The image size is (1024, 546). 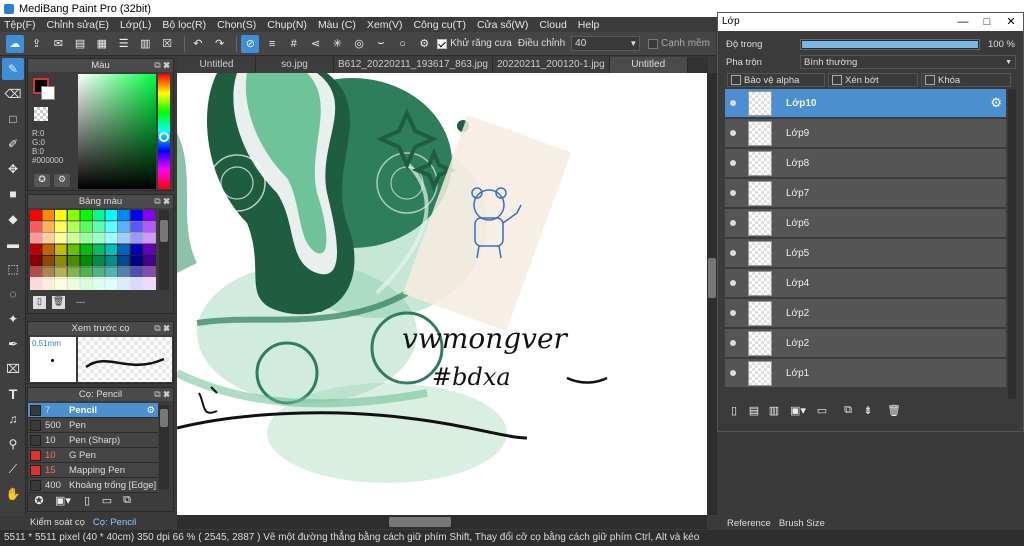 What do you see at coordinates (272, 44) in the screenshot?
I see `parallel-snap-icon: ≡` at bounding box center [272, 44].